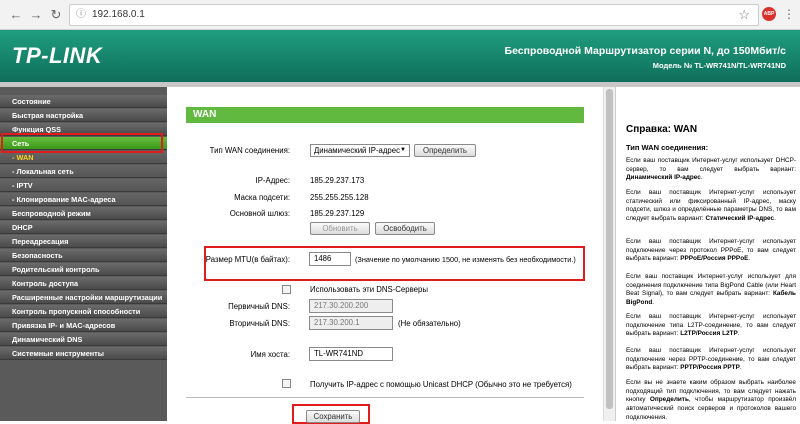 Image resolution: width=800 pixels, height=424 pixels. What do you see at coordinates (789, 14) in the screenshot?
I see `browser-menu-icon: ⋮` at bounding box center [789, 14].